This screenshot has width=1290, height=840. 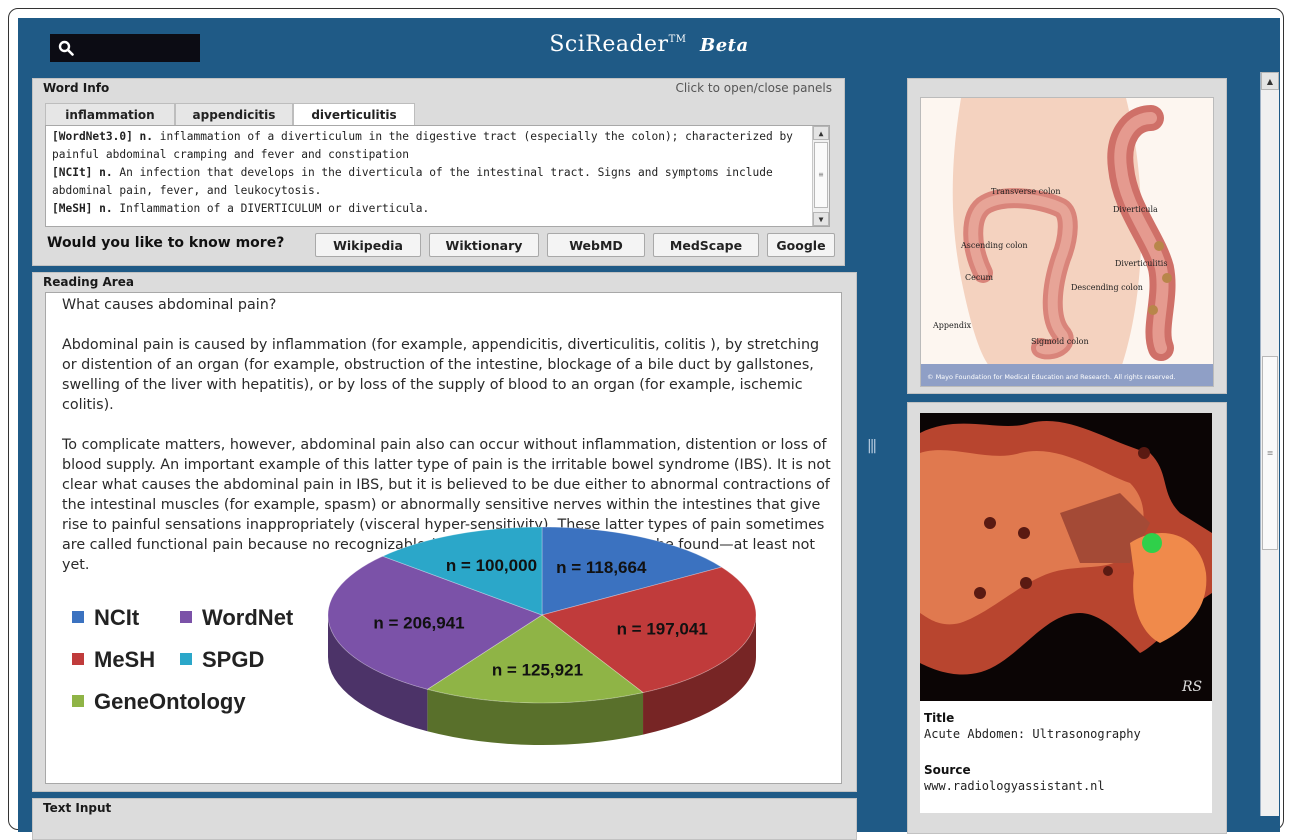 I want to click on diagram-label: Diverticula, so click(x=1135, y=209).